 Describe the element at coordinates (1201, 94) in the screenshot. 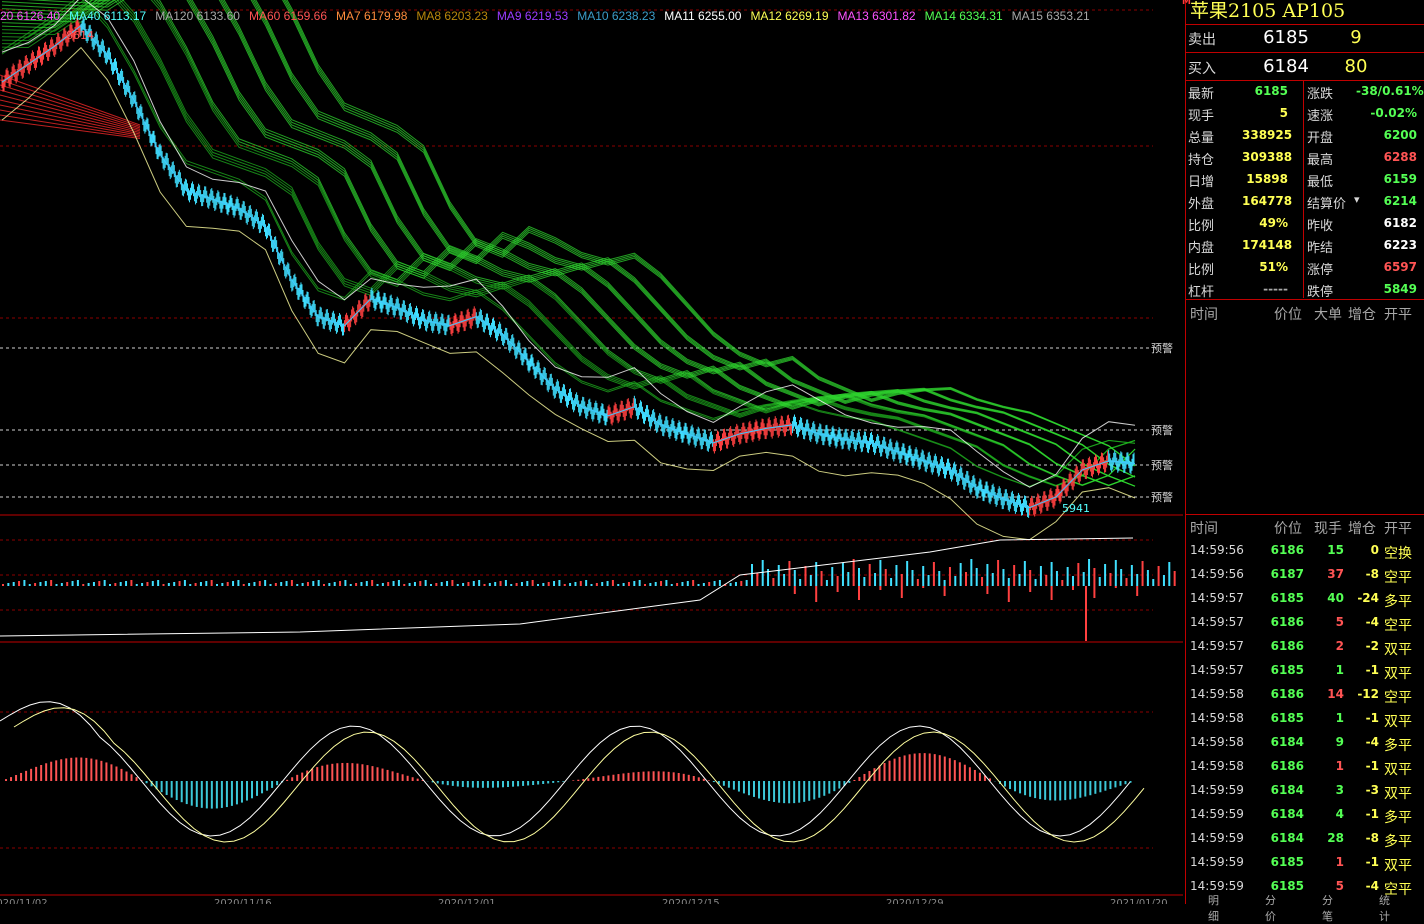

I see `quote-label: 最新` at that location.